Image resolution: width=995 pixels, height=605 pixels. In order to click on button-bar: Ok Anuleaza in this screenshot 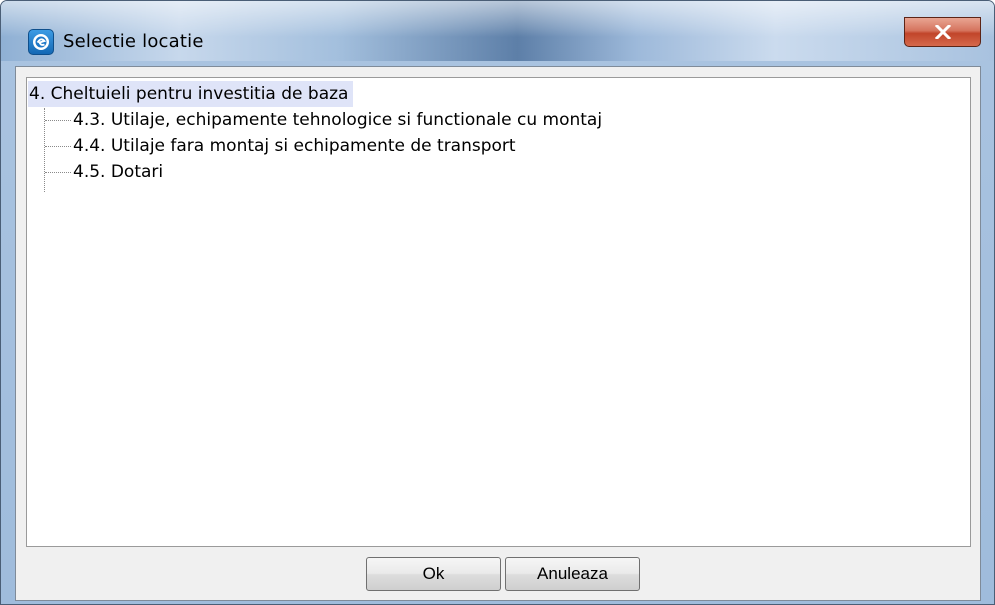, I will do `click(498, 569)`.